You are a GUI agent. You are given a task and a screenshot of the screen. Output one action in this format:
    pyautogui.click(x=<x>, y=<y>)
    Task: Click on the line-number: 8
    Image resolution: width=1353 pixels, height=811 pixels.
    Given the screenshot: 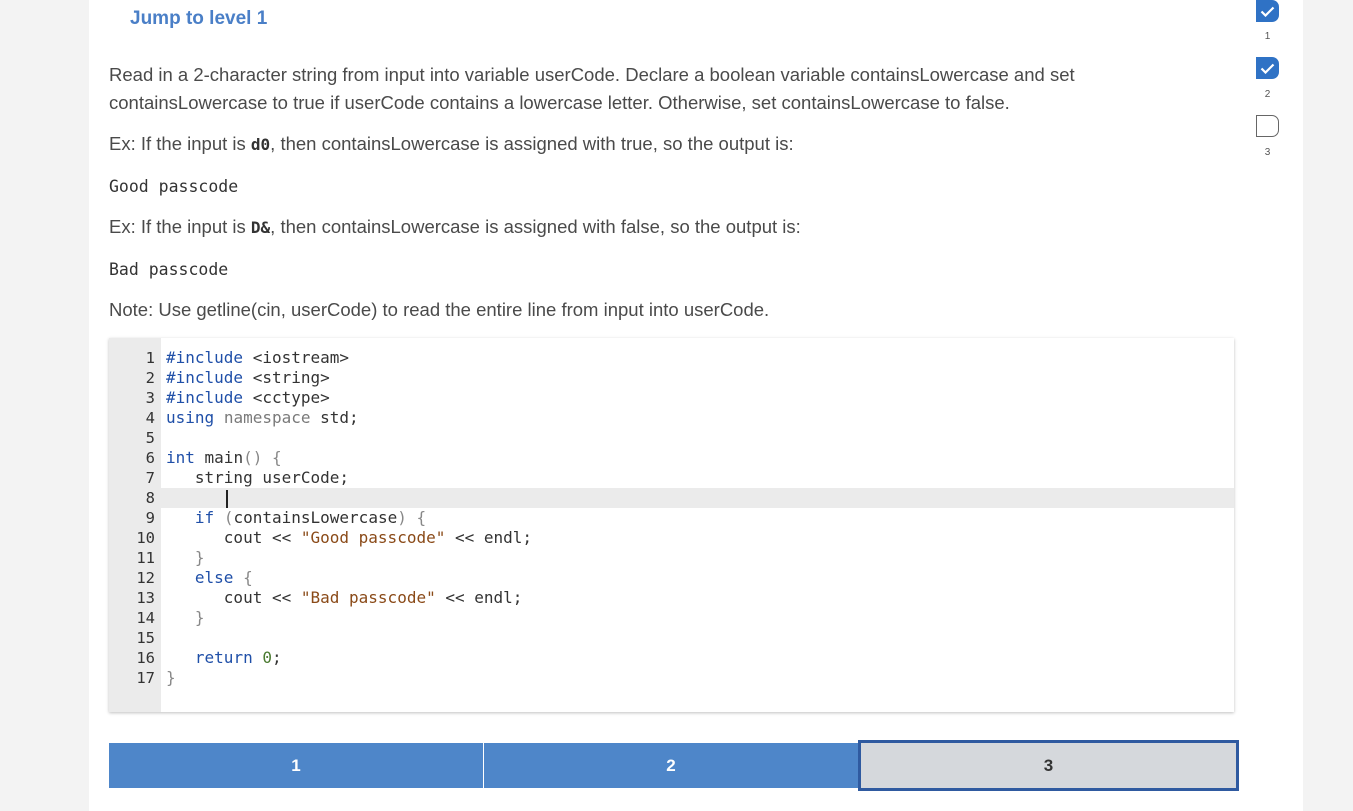 What is the action you would take?
    pyautogui.click(x=150, y=498)
    